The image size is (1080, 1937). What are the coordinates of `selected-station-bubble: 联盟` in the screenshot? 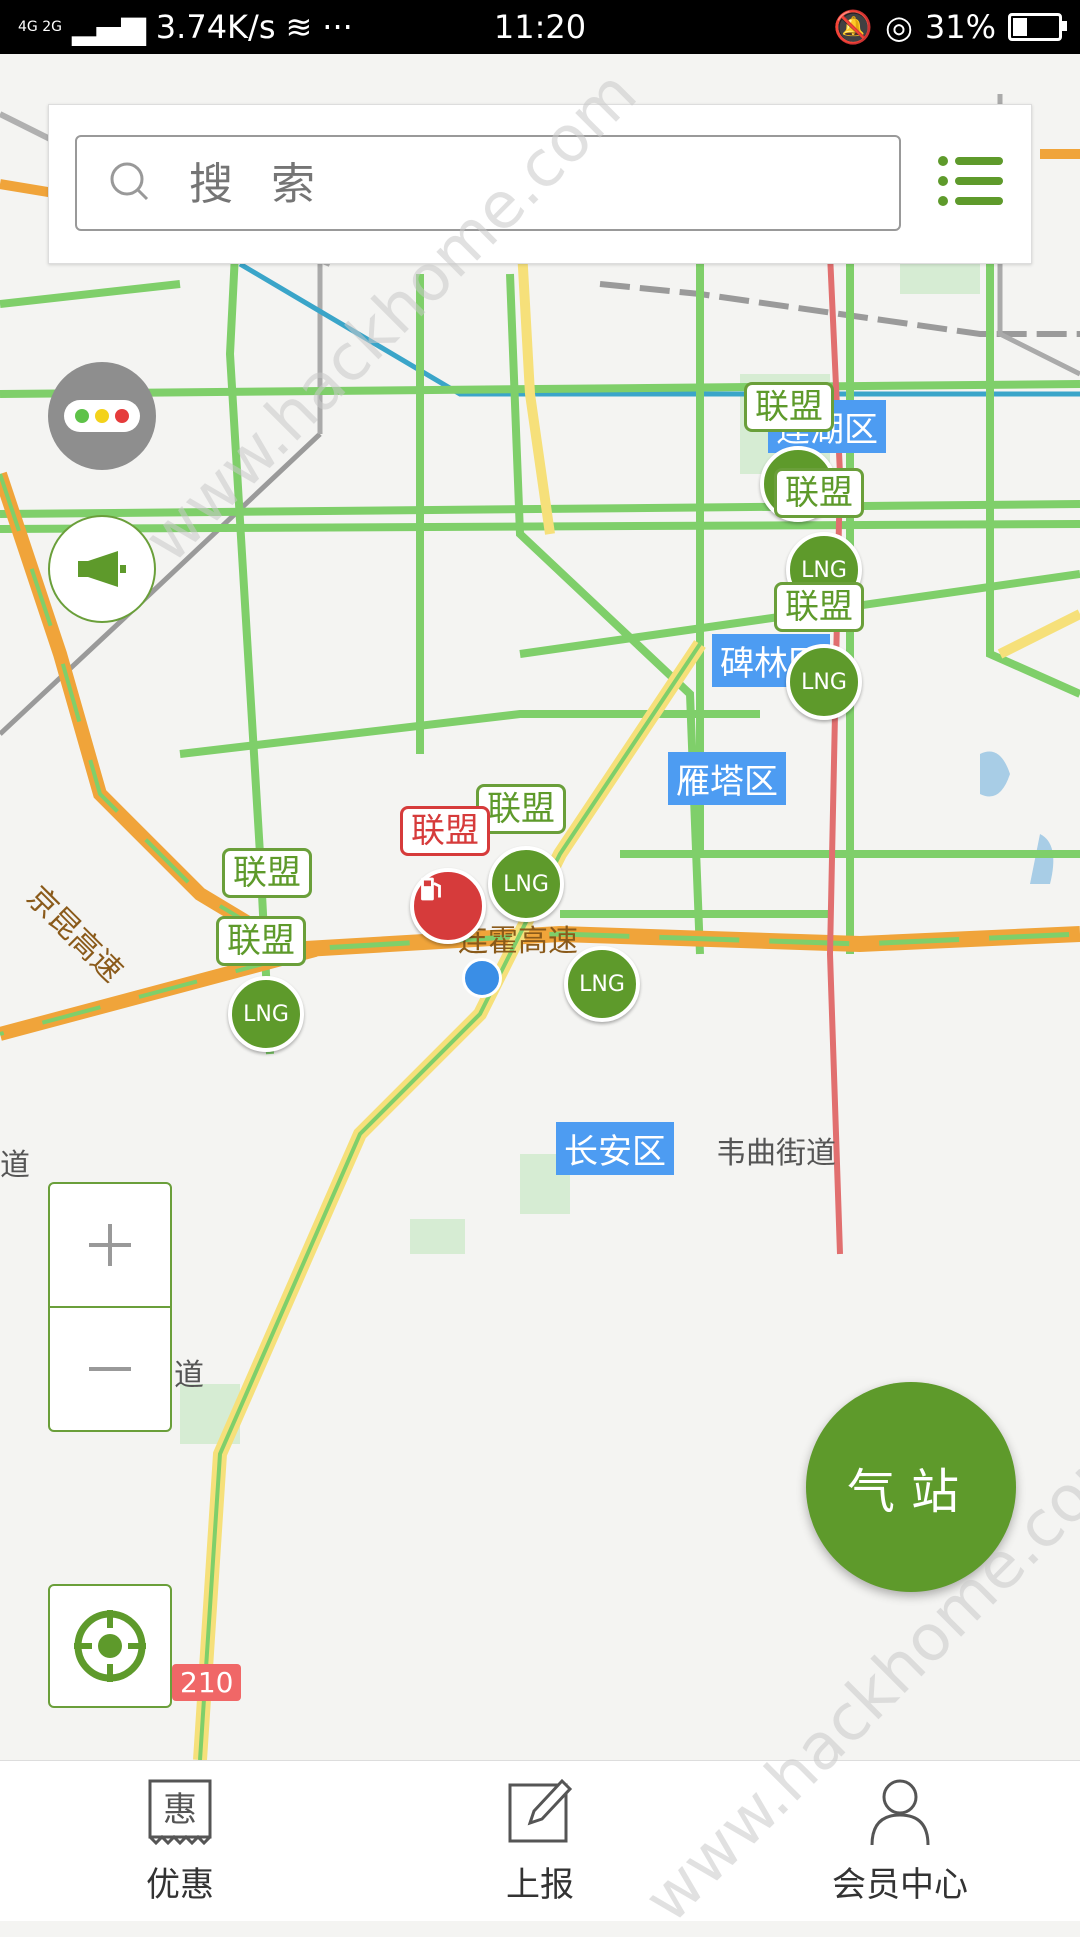 It's located at (445, 831).